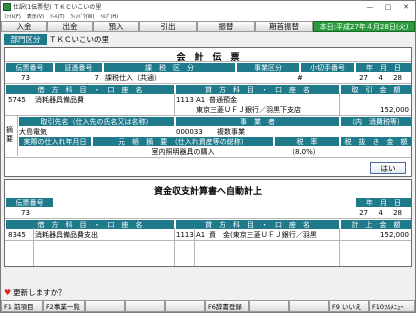 The width and height of the screenshot is (416, 313). What do you see at coordinates (169, 77) in the screenshot?
I see `kazei-value: 課税仕入（共通）` at bounding box center [169, 77].